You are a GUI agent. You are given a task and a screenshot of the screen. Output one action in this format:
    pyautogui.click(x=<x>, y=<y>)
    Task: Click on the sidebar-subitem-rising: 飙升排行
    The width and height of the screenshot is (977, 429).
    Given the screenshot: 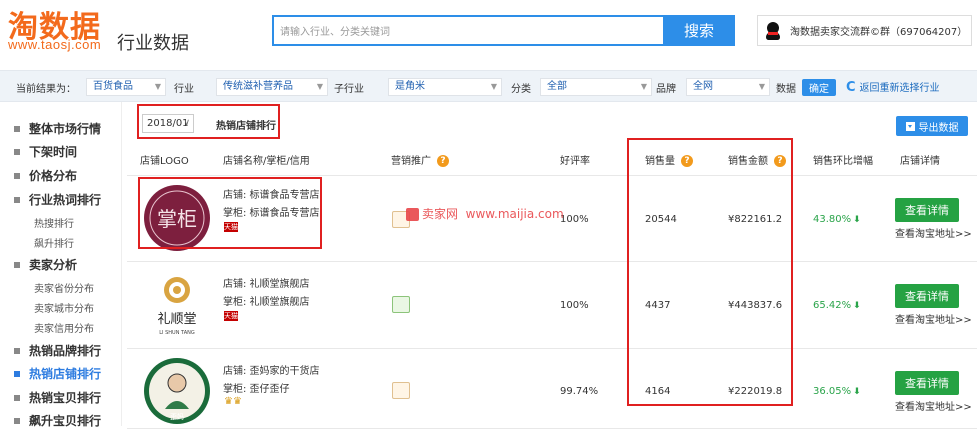 What is the action you would take?
    pyautogui.click(x=54, y=242)
    